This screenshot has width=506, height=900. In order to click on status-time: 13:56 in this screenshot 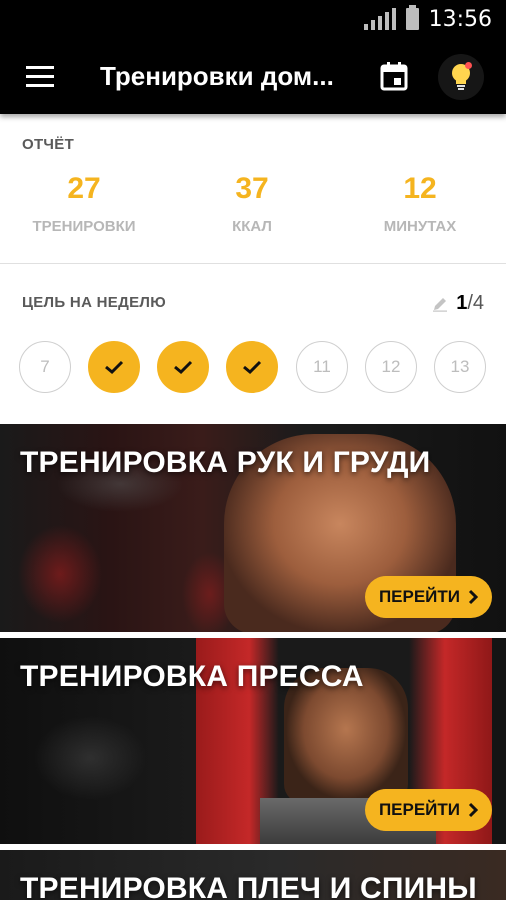, I will do `click(460, 19)`.